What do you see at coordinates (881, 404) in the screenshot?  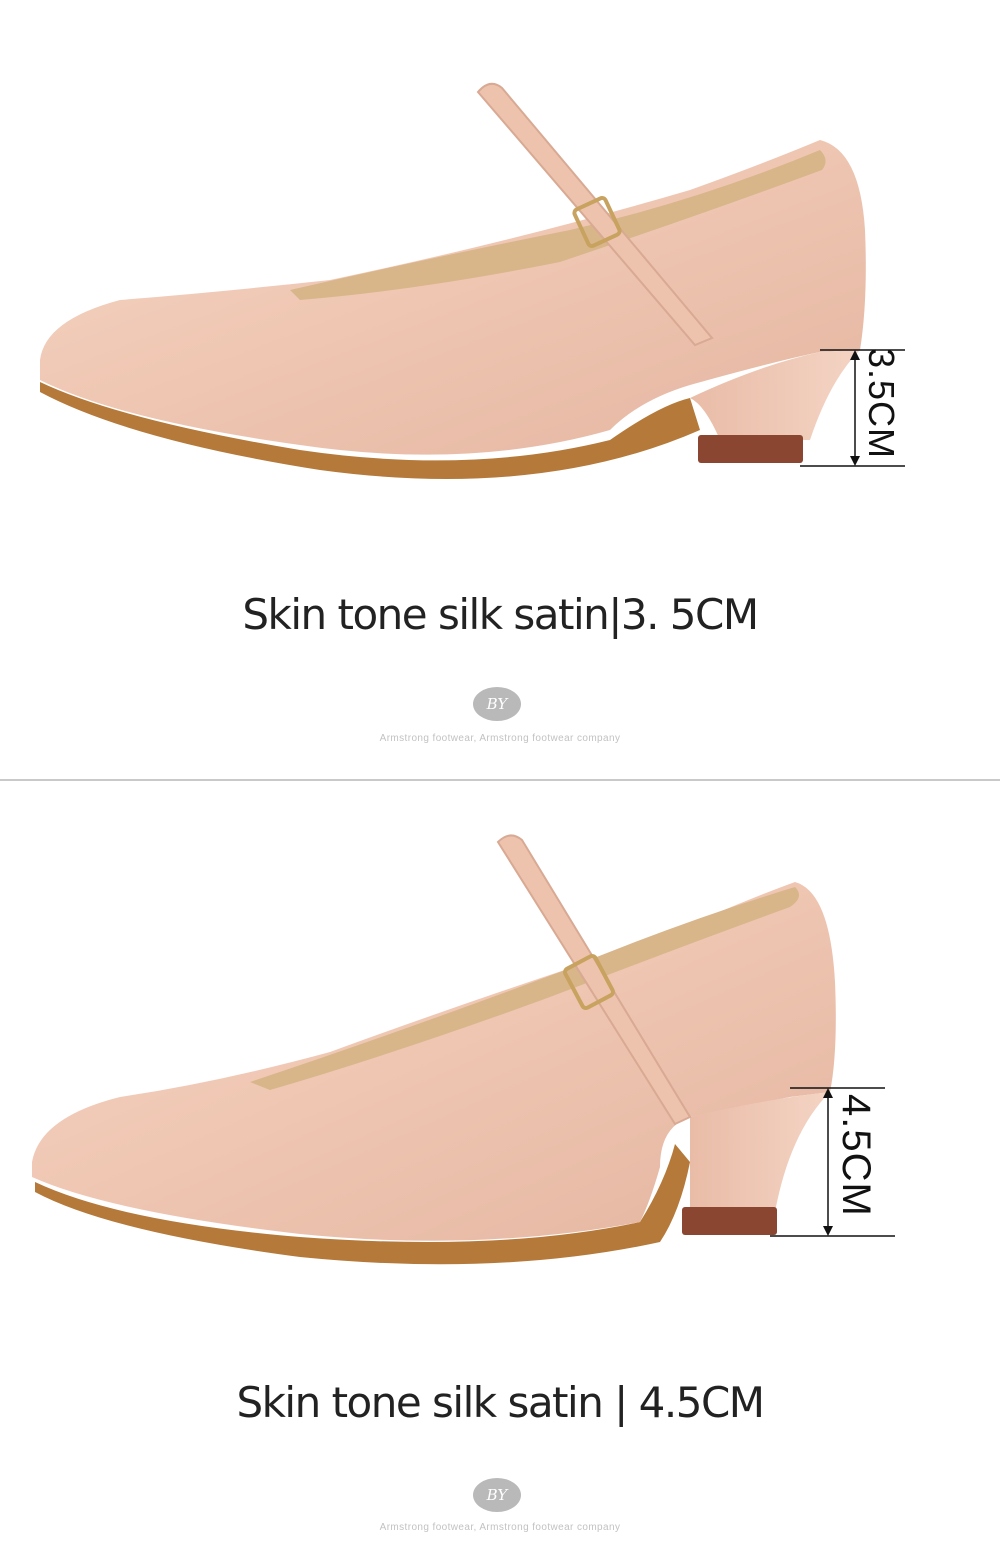 I see `heel-height-label: 3.5CM` at bounding box center [881, 404].